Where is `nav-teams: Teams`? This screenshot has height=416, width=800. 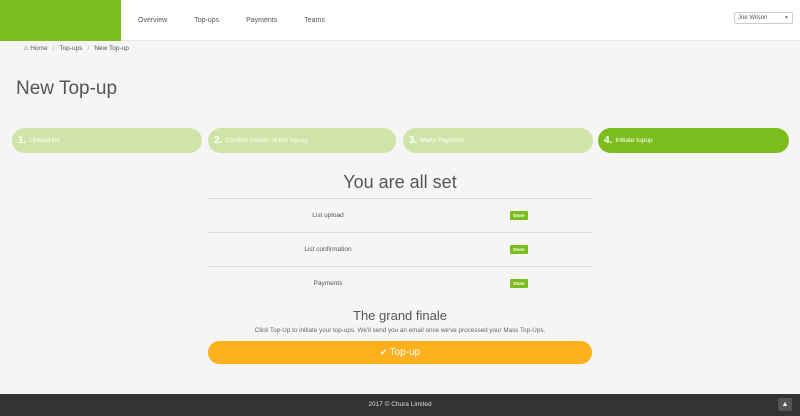 nav-teams: Teams is located at coordinates (314, 20).